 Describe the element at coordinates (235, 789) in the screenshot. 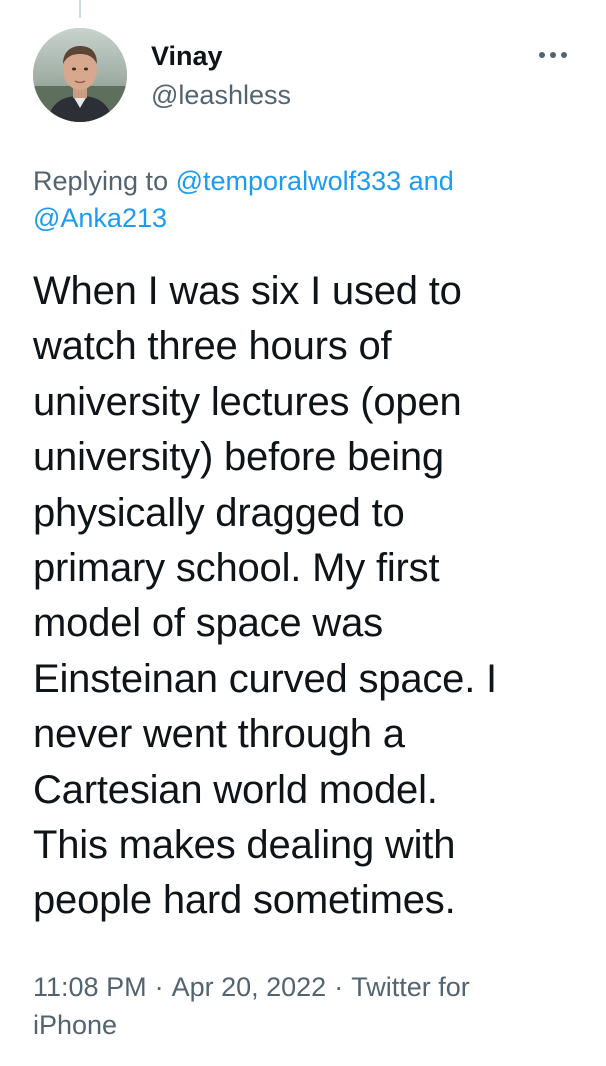

I see `tweet-text-line: Cartesian world model.` at that location.